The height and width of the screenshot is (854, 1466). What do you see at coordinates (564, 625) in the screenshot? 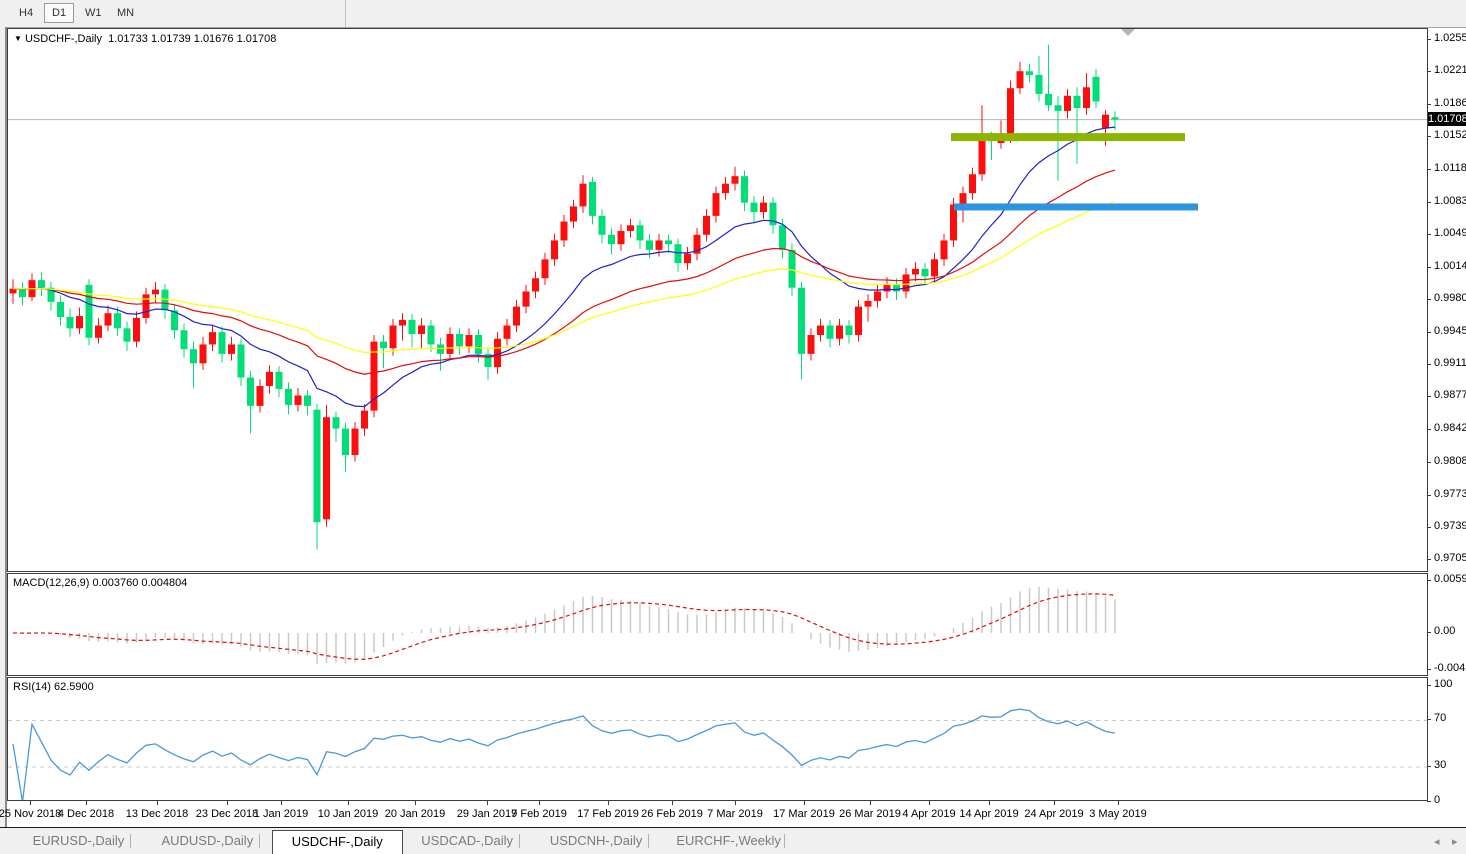
I see `macd-chart` at bounding box center [564, 625].